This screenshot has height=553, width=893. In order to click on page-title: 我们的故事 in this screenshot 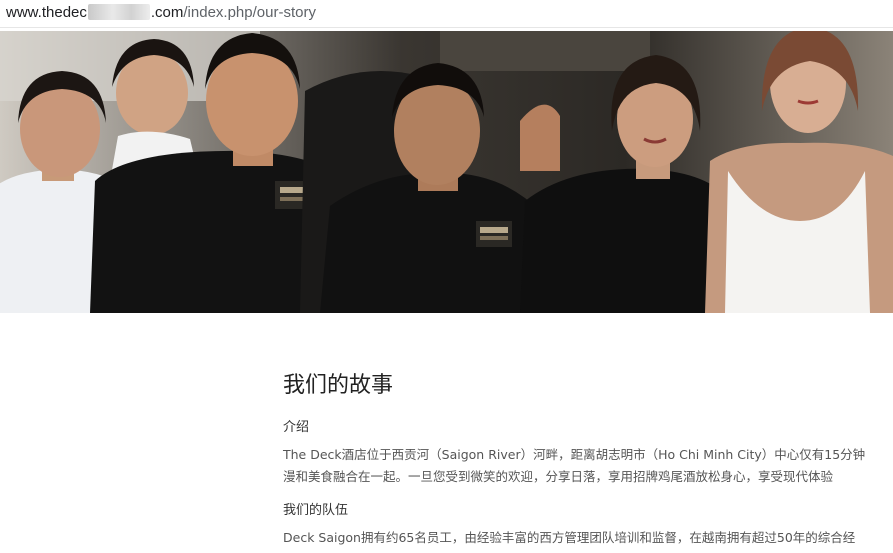, I will do `click(338, 385)`.